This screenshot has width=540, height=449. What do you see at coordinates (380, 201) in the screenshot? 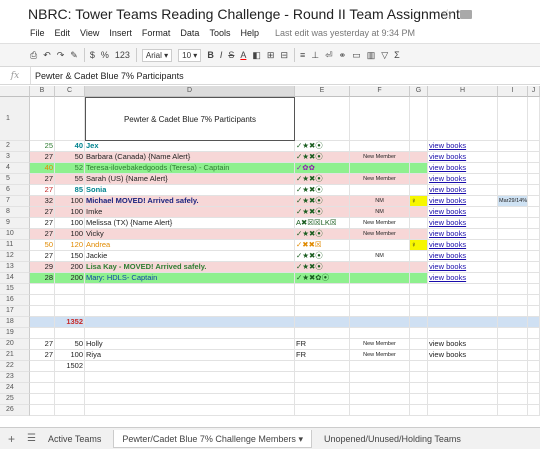
I see `cell-member-status: NM` at bounding box center [380, 201].